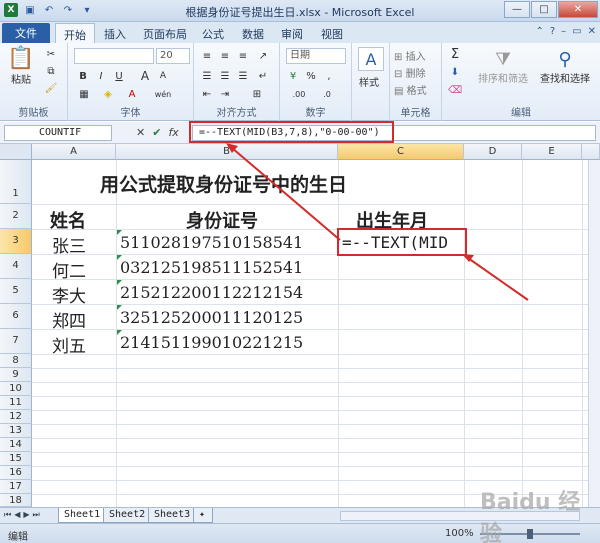 The width and height of the screenshot is (600, 543). I want to click on name-cell: 何二, so click(69, 269).